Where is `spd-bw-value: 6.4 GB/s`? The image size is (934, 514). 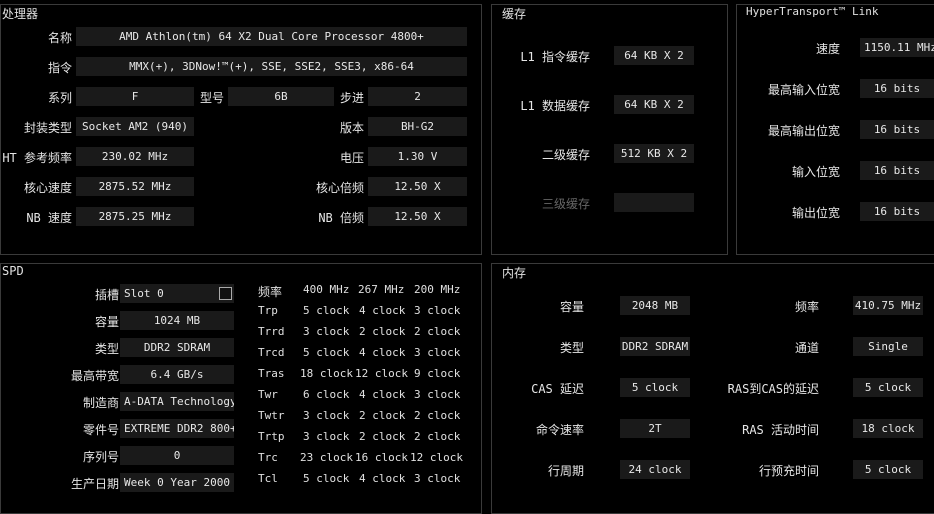 spd-bw-value: 6.4 GB/s is located at coordinates (177, 374).